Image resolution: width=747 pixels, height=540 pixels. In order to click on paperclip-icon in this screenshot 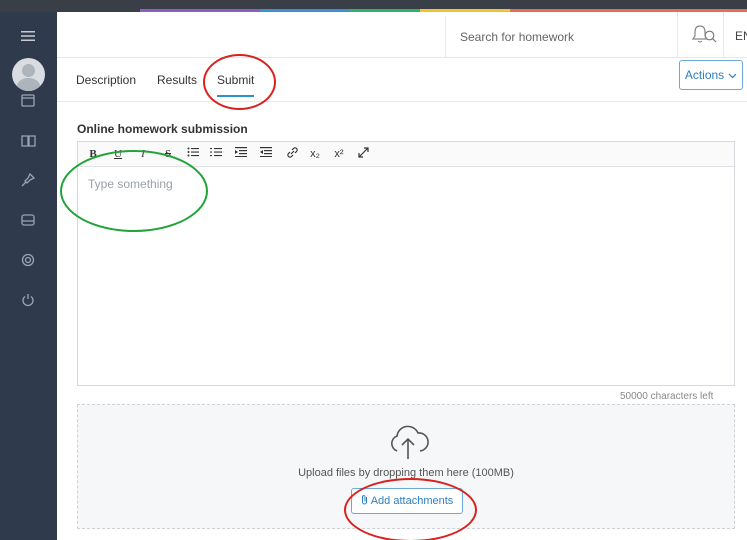, I will do `click(364, 501)`.